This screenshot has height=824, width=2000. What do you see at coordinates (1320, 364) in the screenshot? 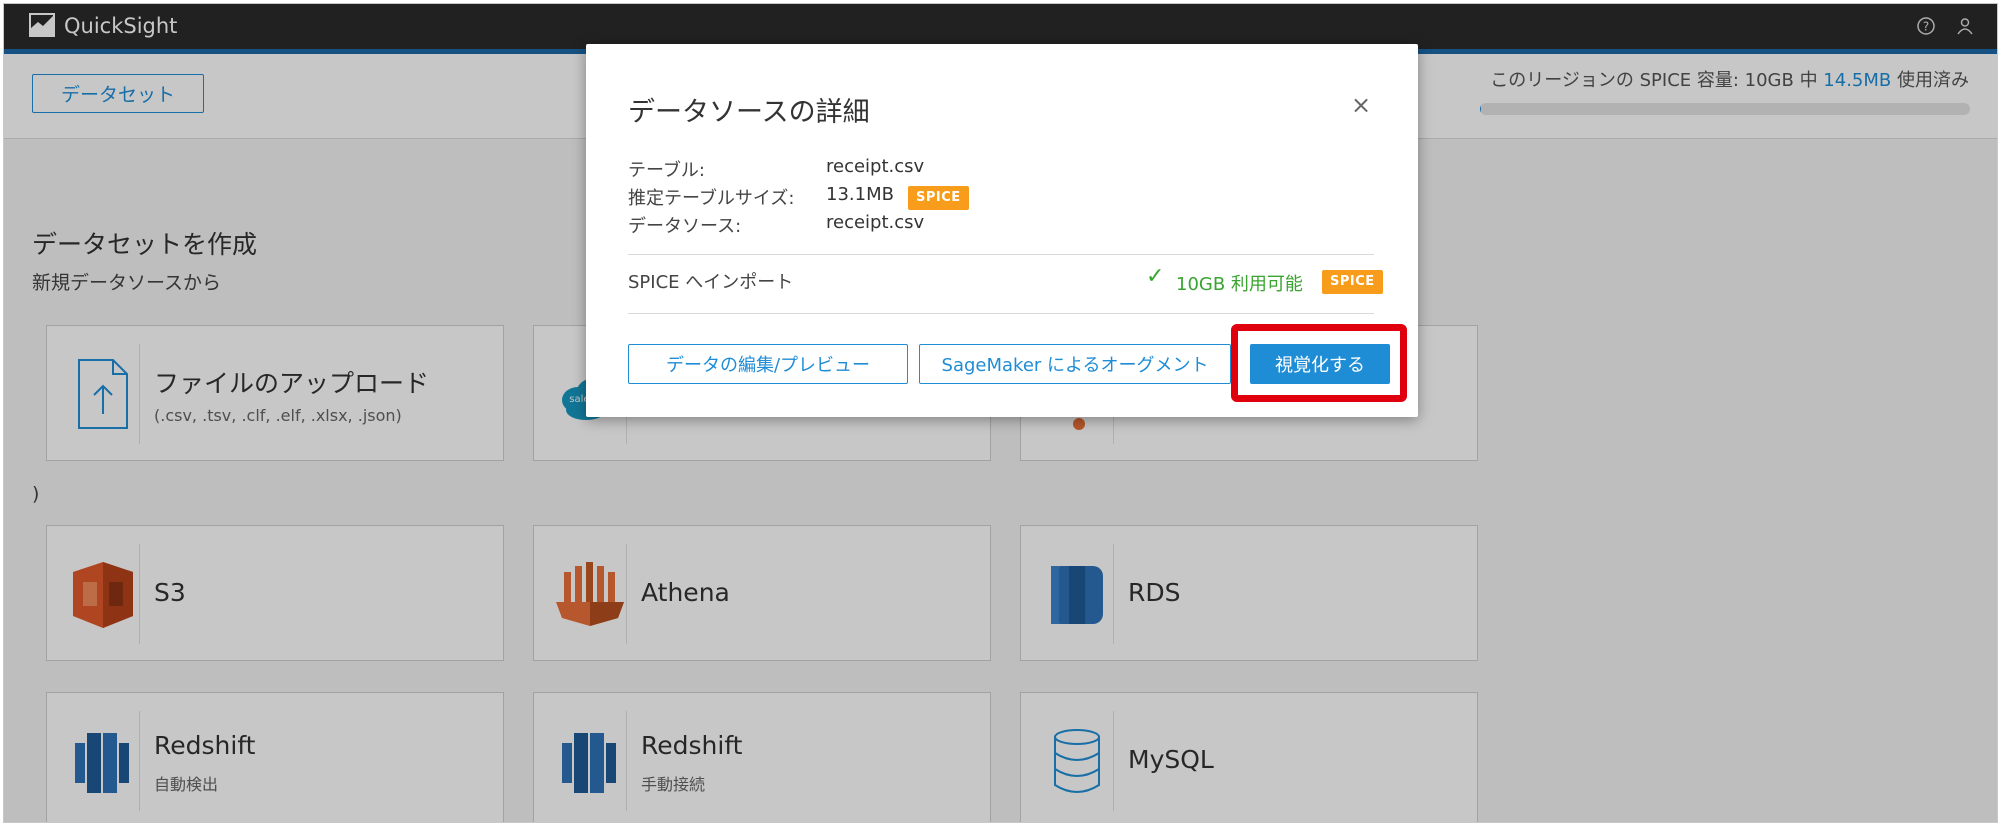
I see `visualize-button: 視覚化する` at bounding box center [1320, 364].